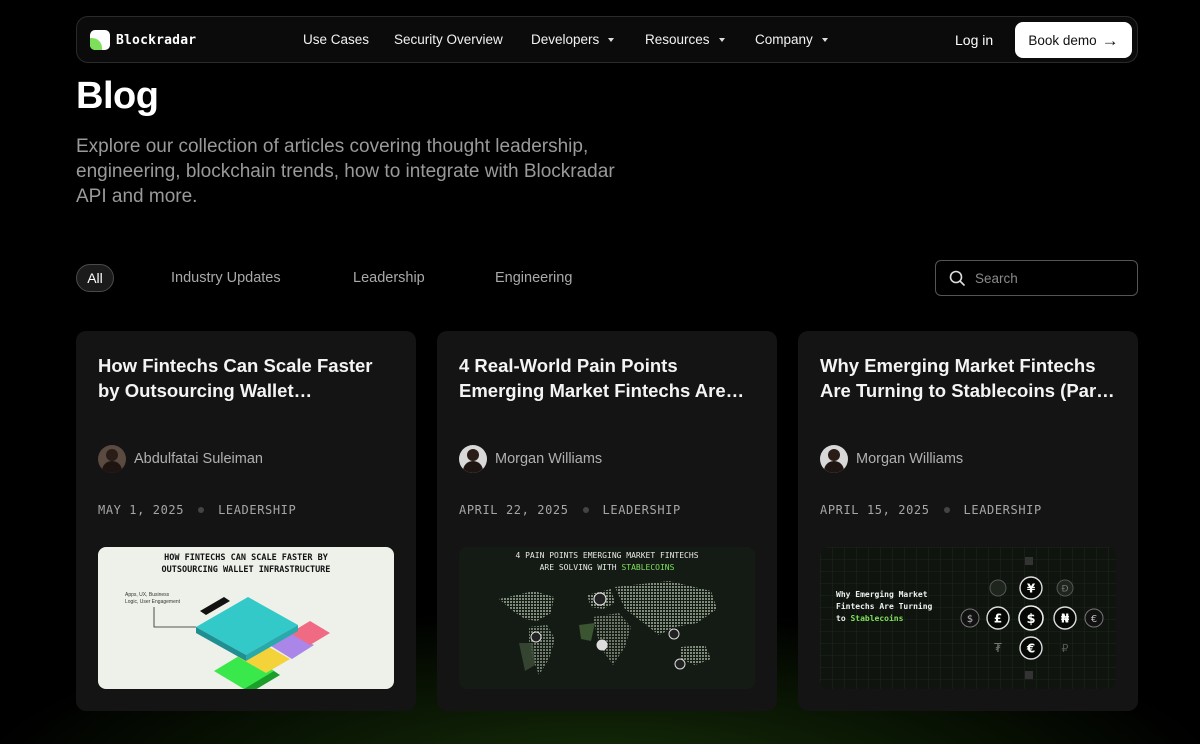  I want to click on post-meta: APRIL 15, 2025 LEADERSHIP, so click(931, 510).